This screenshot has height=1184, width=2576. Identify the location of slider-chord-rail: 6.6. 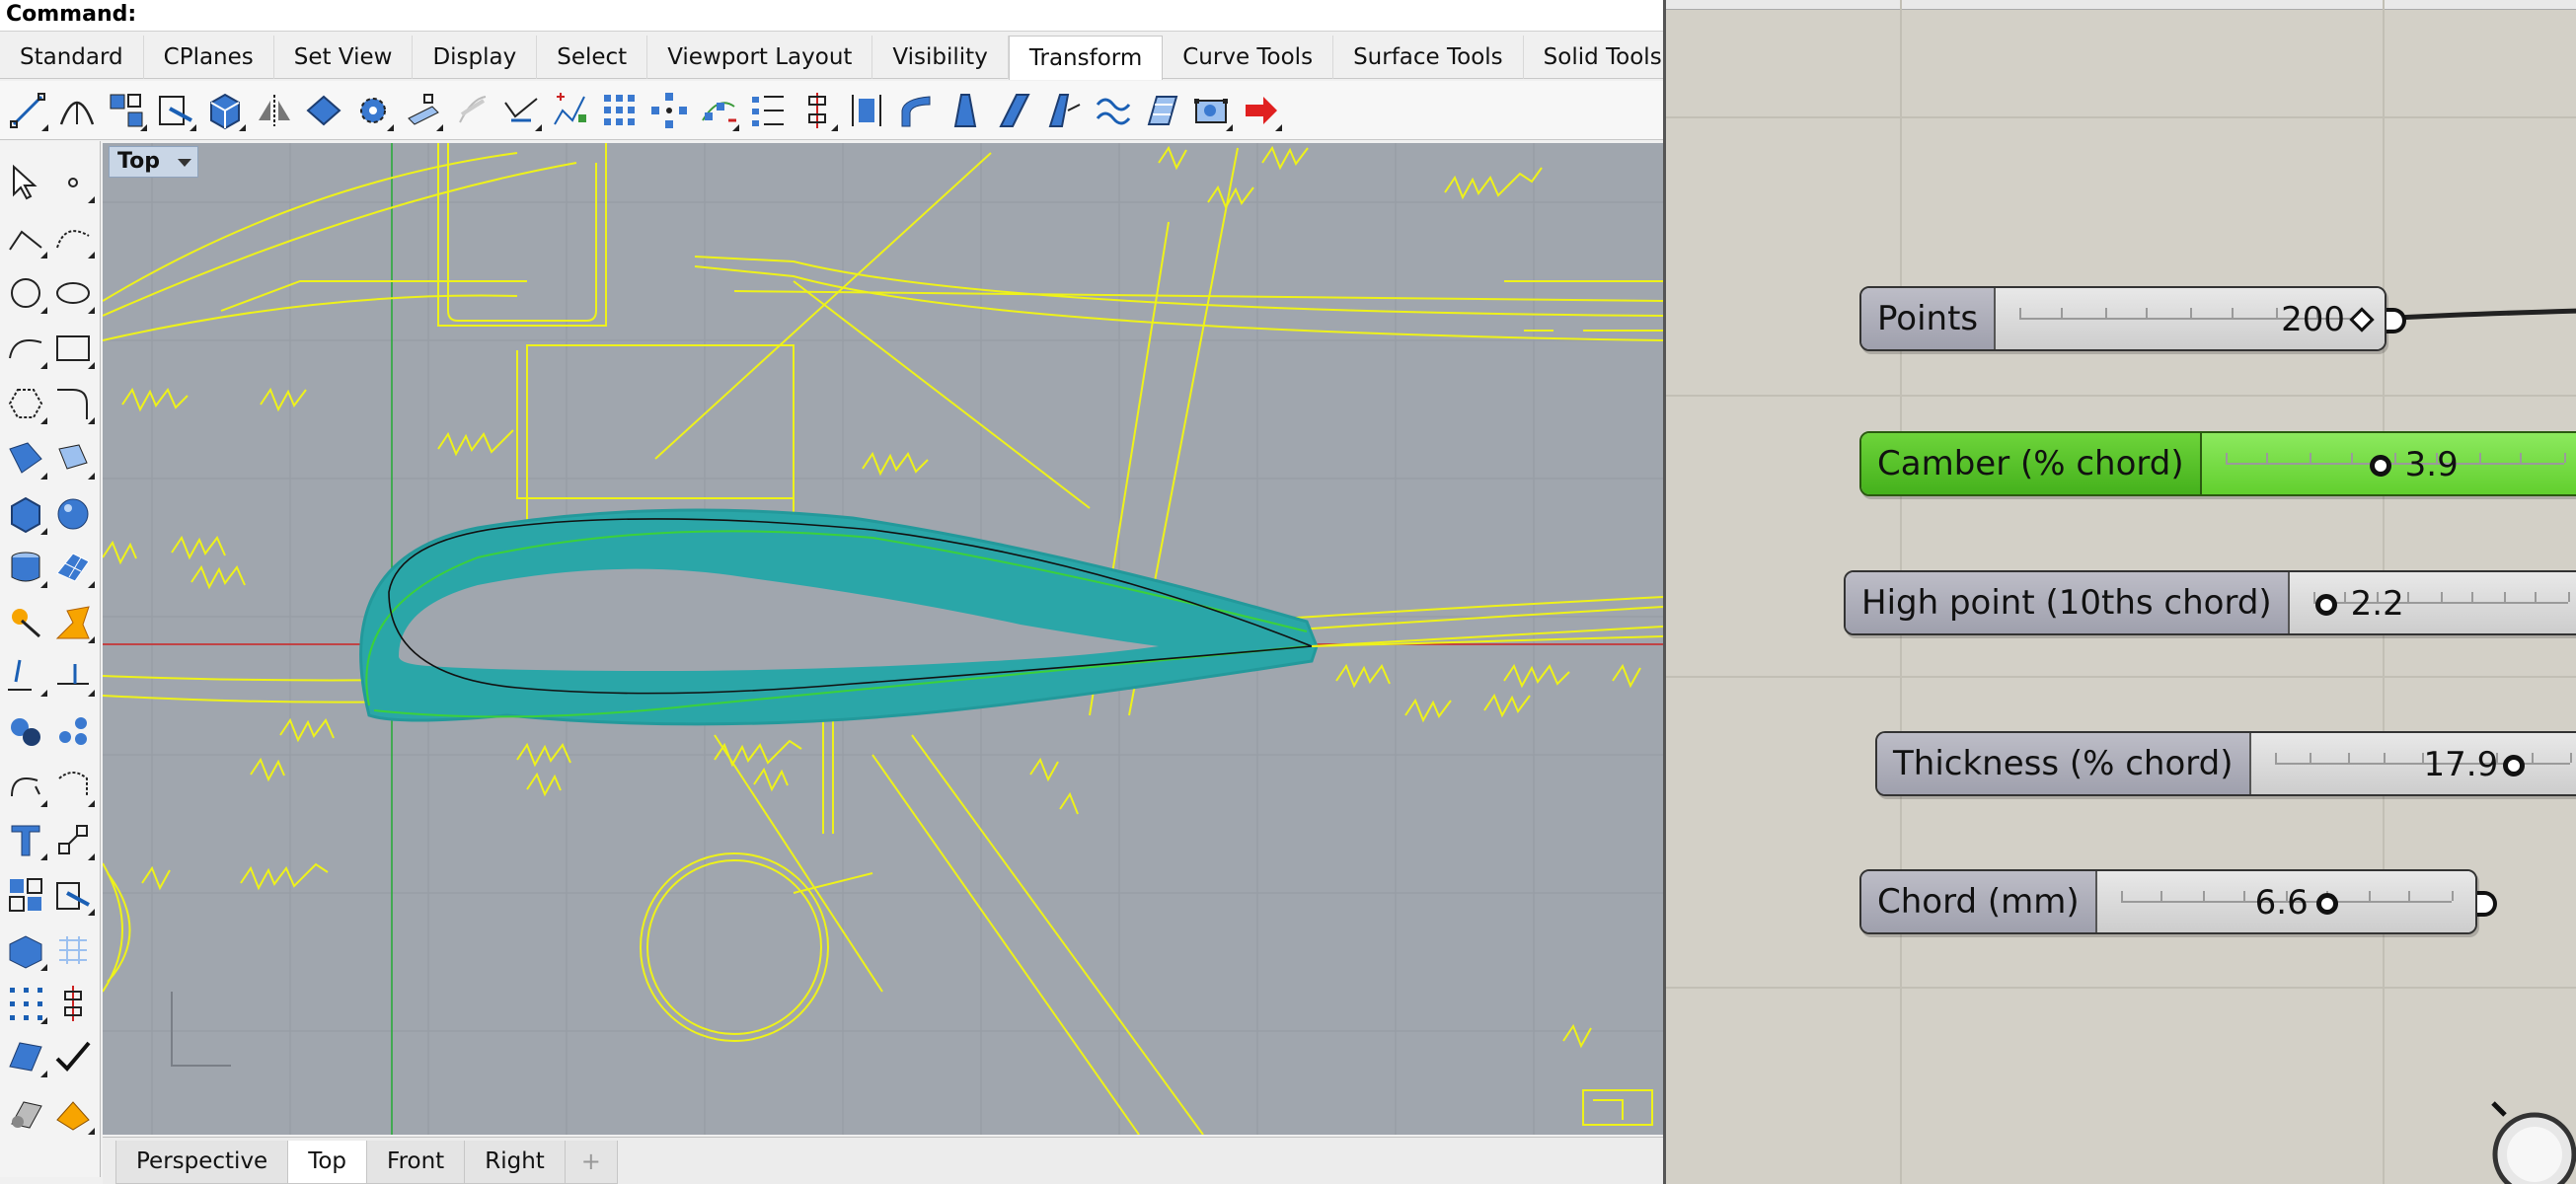
(2285, 902).